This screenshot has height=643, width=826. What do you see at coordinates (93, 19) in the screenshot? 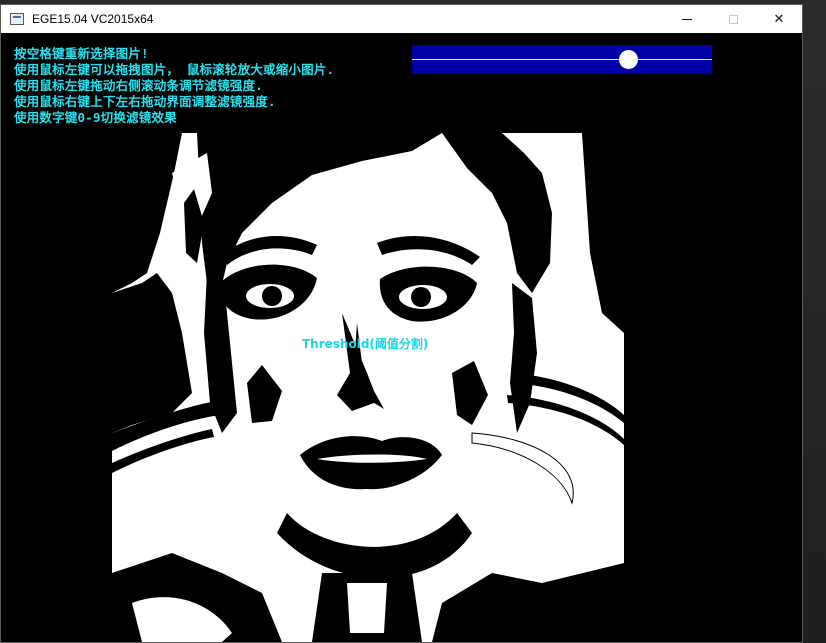
I see `window-title: EGE15.04 VC2015x64` at bounding box center [93, 19].